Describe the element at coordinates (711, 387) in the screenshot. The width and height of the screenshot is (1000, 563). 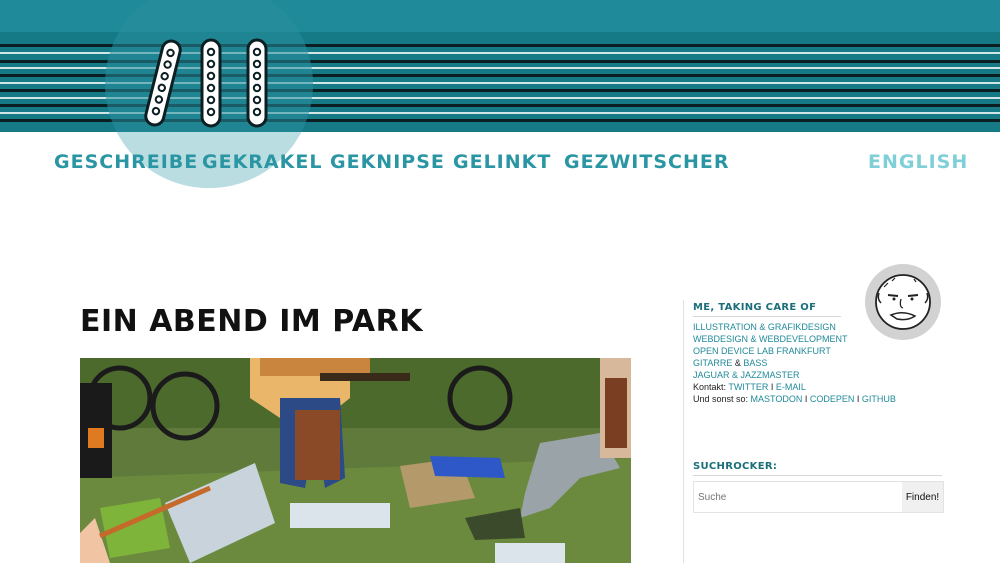
I see `contact-label: Kontakt:` at that location.